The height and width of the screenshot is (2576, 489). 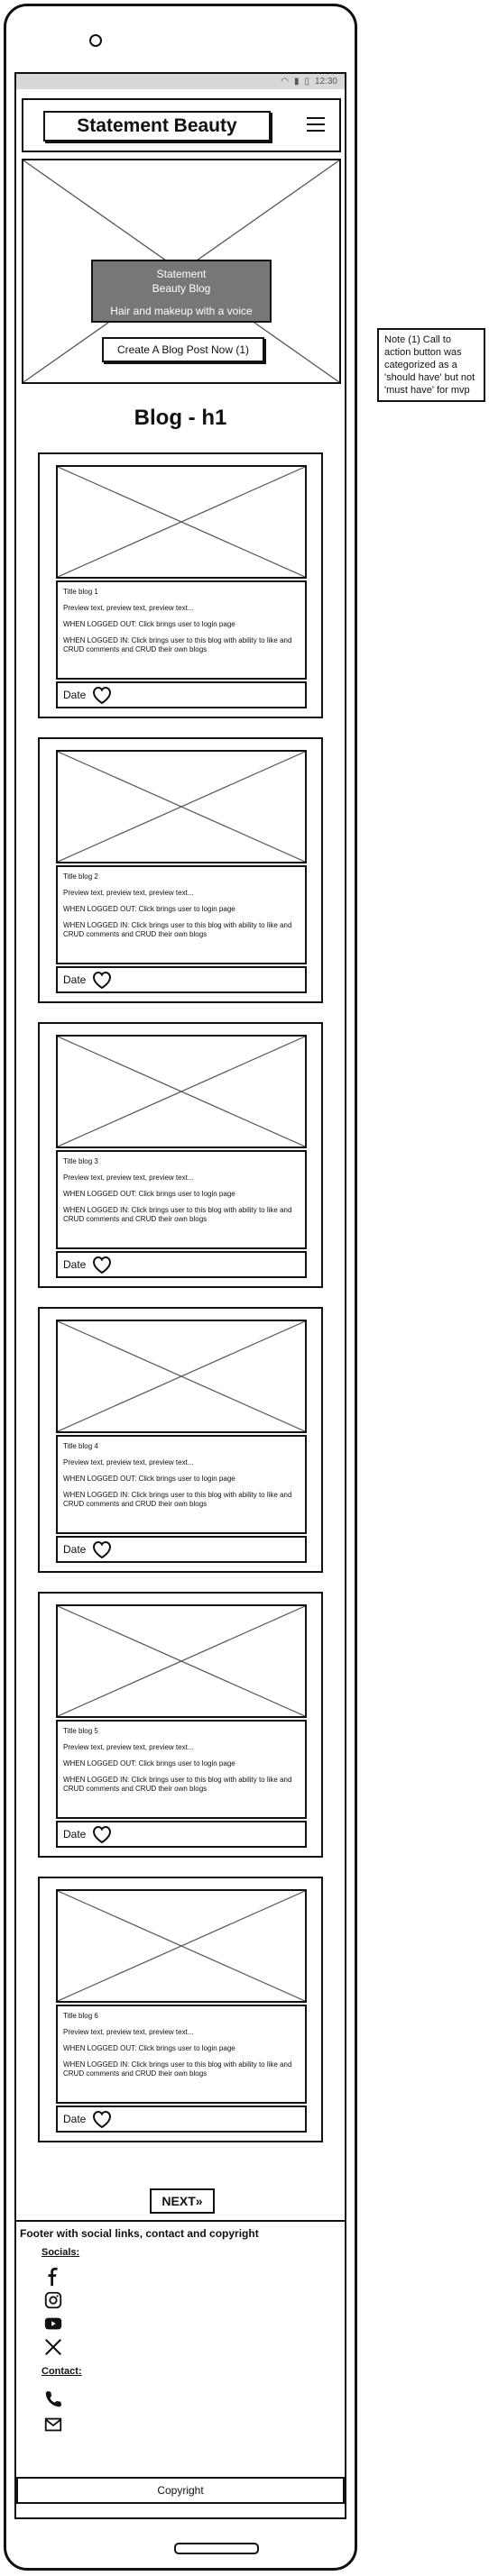 What do you see at coordinates (53, 2399) in the screenshot?
I see `phone-icon` at bounding box center [53, 2399].